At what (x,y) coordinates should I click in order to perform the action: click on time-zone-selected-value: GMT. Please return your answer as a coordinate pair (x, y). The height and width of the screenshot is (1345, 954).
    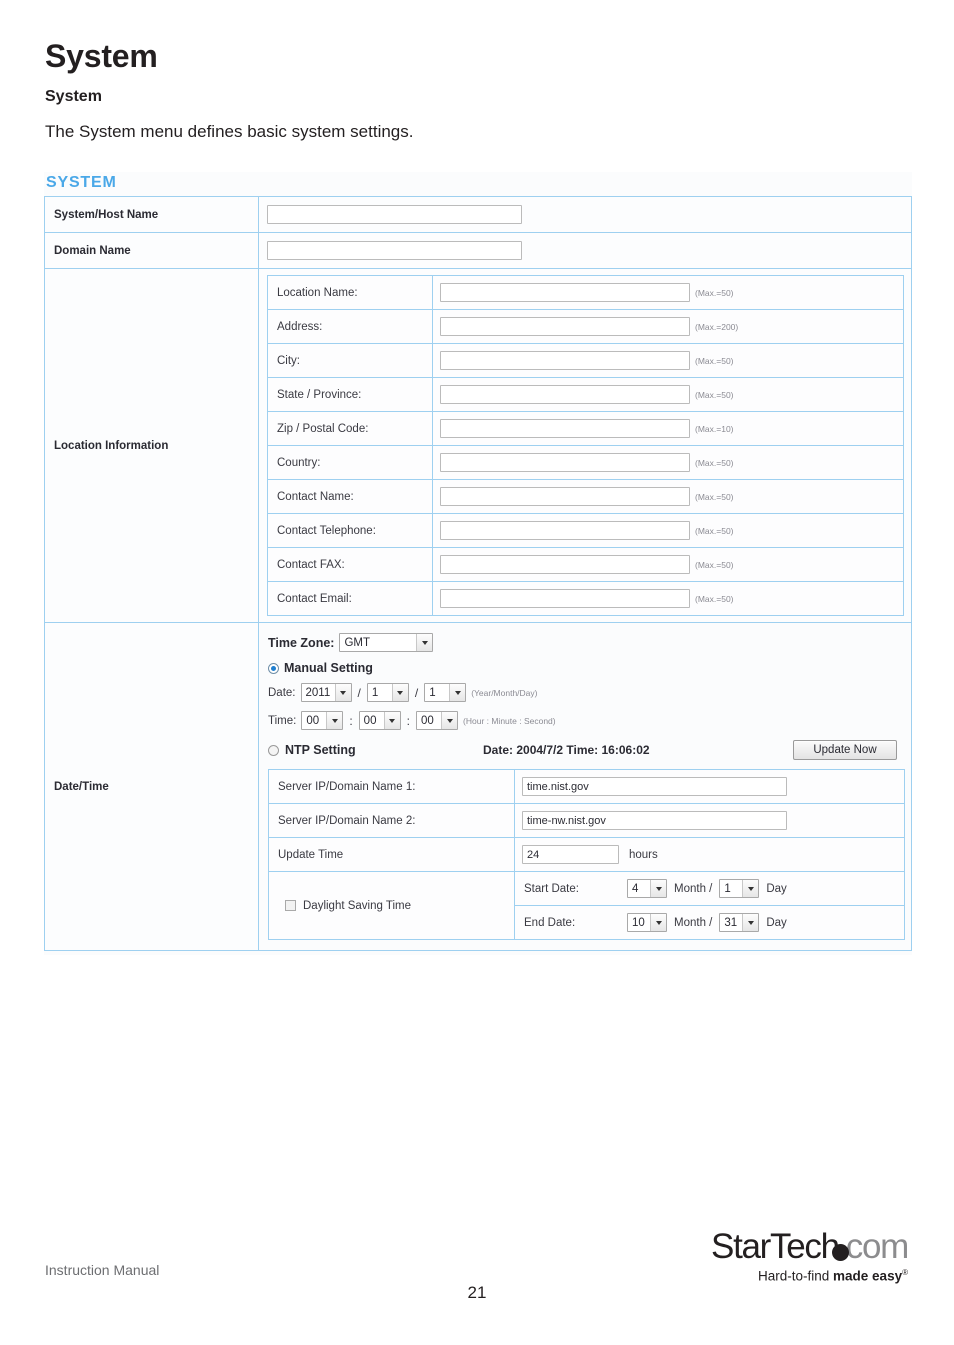
    Looking at the image, I should click on (357, 642).